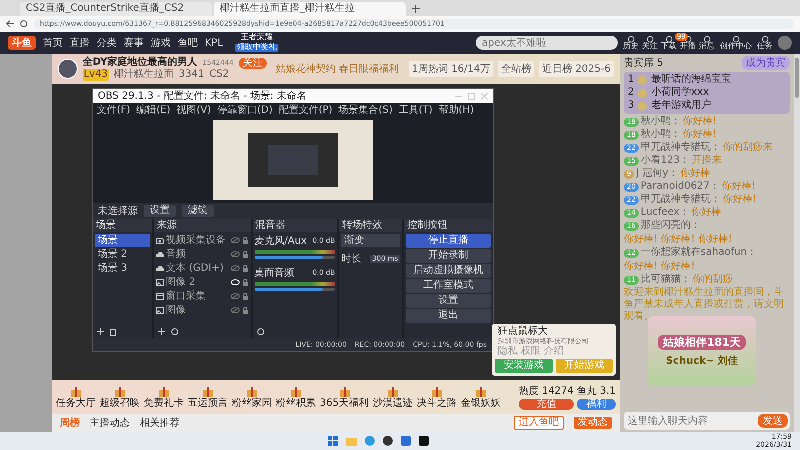 This screenshot has height=450, width=800. I want to click on nav-action-label: 历史, so click(631, 46).